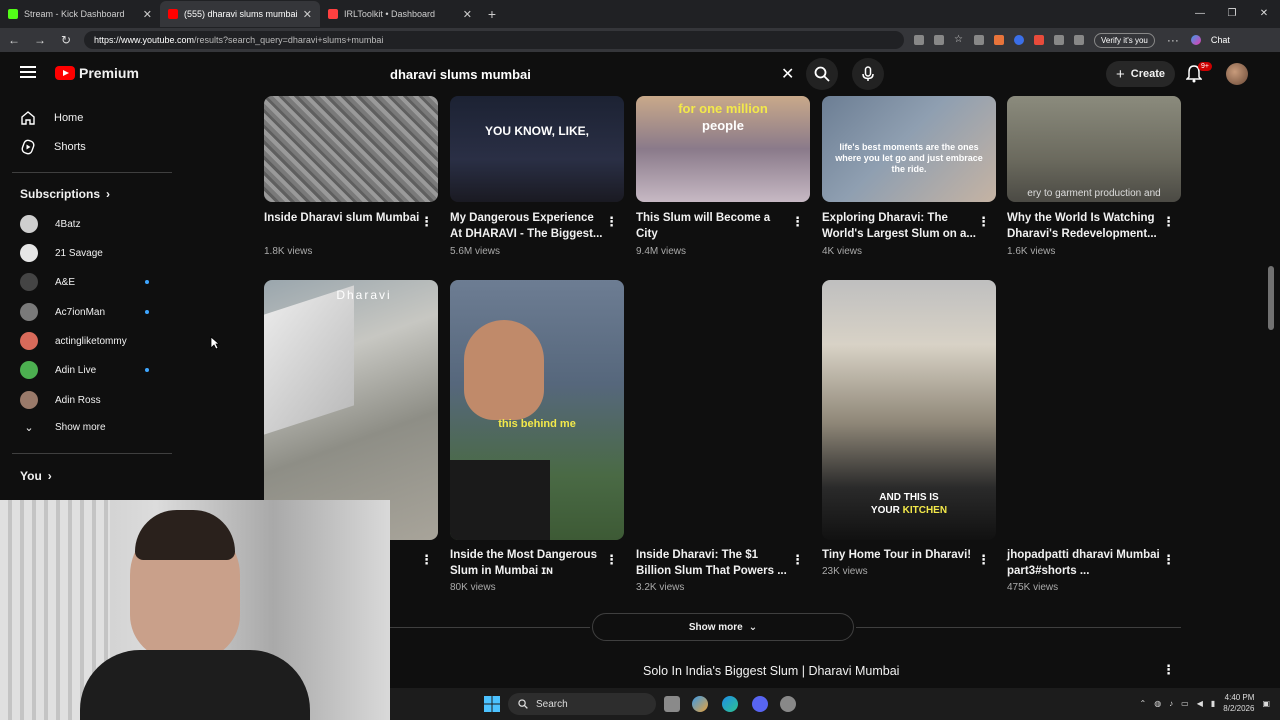  What do you see at coordinates (1120, 74) in the screenshot?
I see `plus-icon: +` at bounding box center [1120, 74].